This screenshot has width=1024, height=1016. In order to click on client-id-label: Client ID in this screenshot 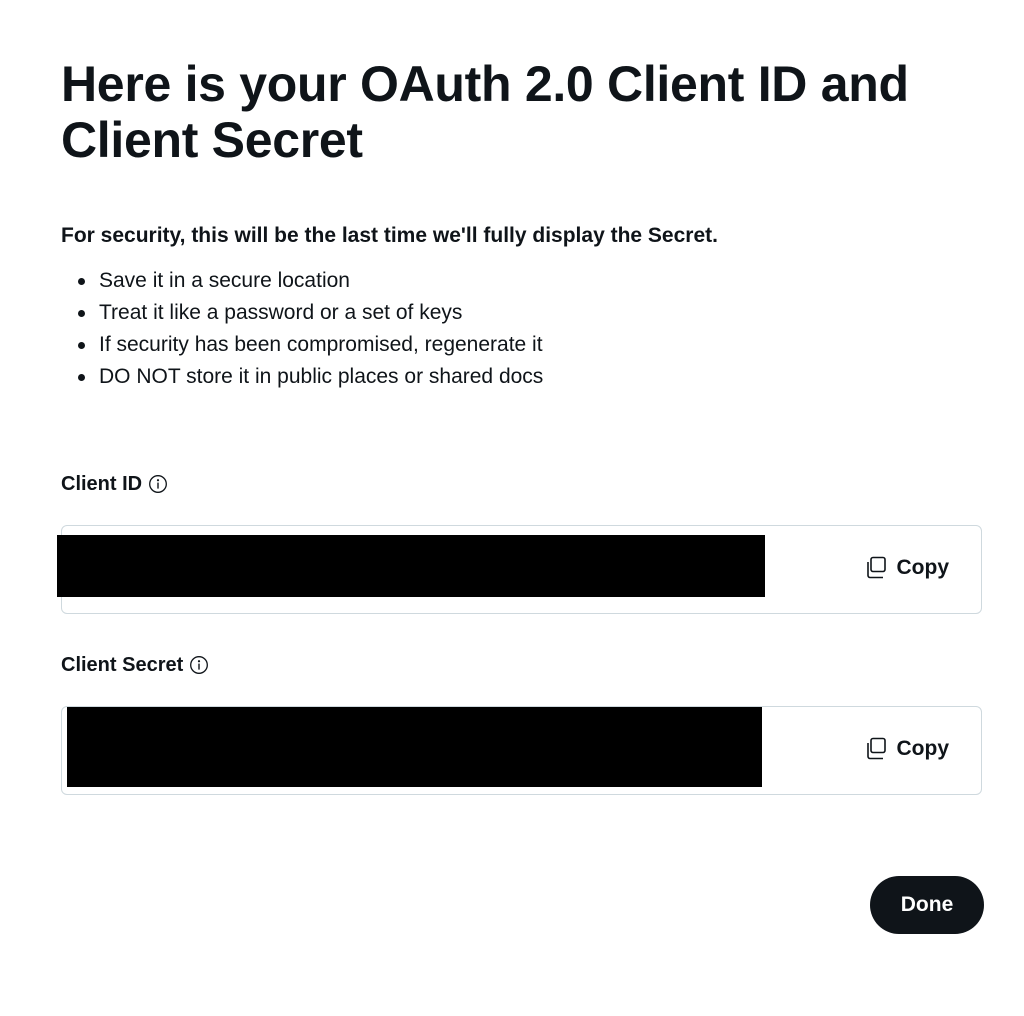, I will do `click(102, 484)`.